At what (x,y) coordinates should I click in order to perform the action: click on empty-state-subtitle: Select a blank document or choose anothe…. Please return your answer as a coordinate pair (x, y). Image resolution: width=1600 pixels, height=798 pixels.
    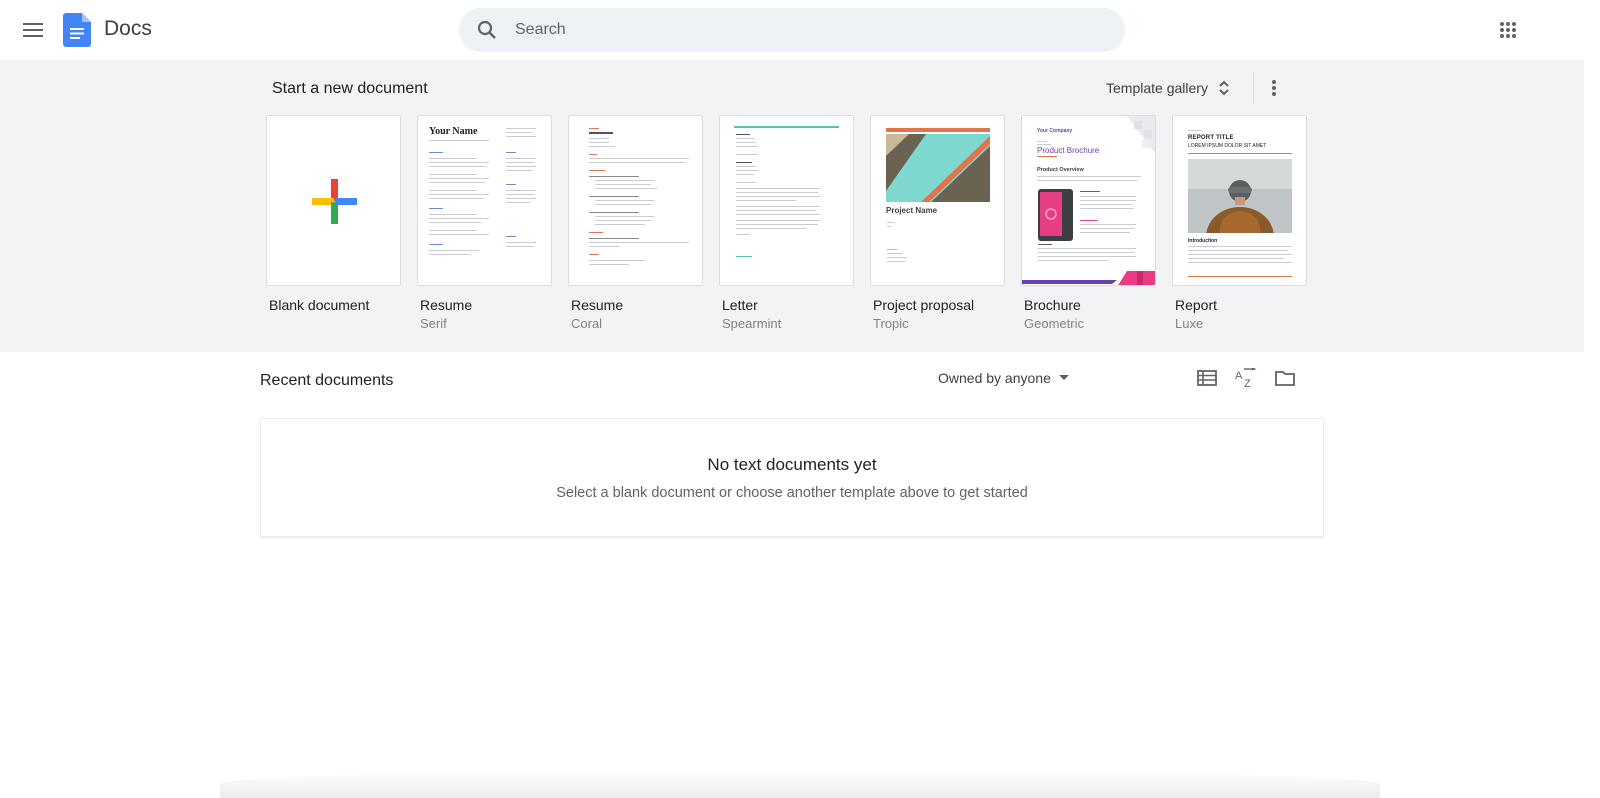
    Looking at the image, I should click on (792, 493).